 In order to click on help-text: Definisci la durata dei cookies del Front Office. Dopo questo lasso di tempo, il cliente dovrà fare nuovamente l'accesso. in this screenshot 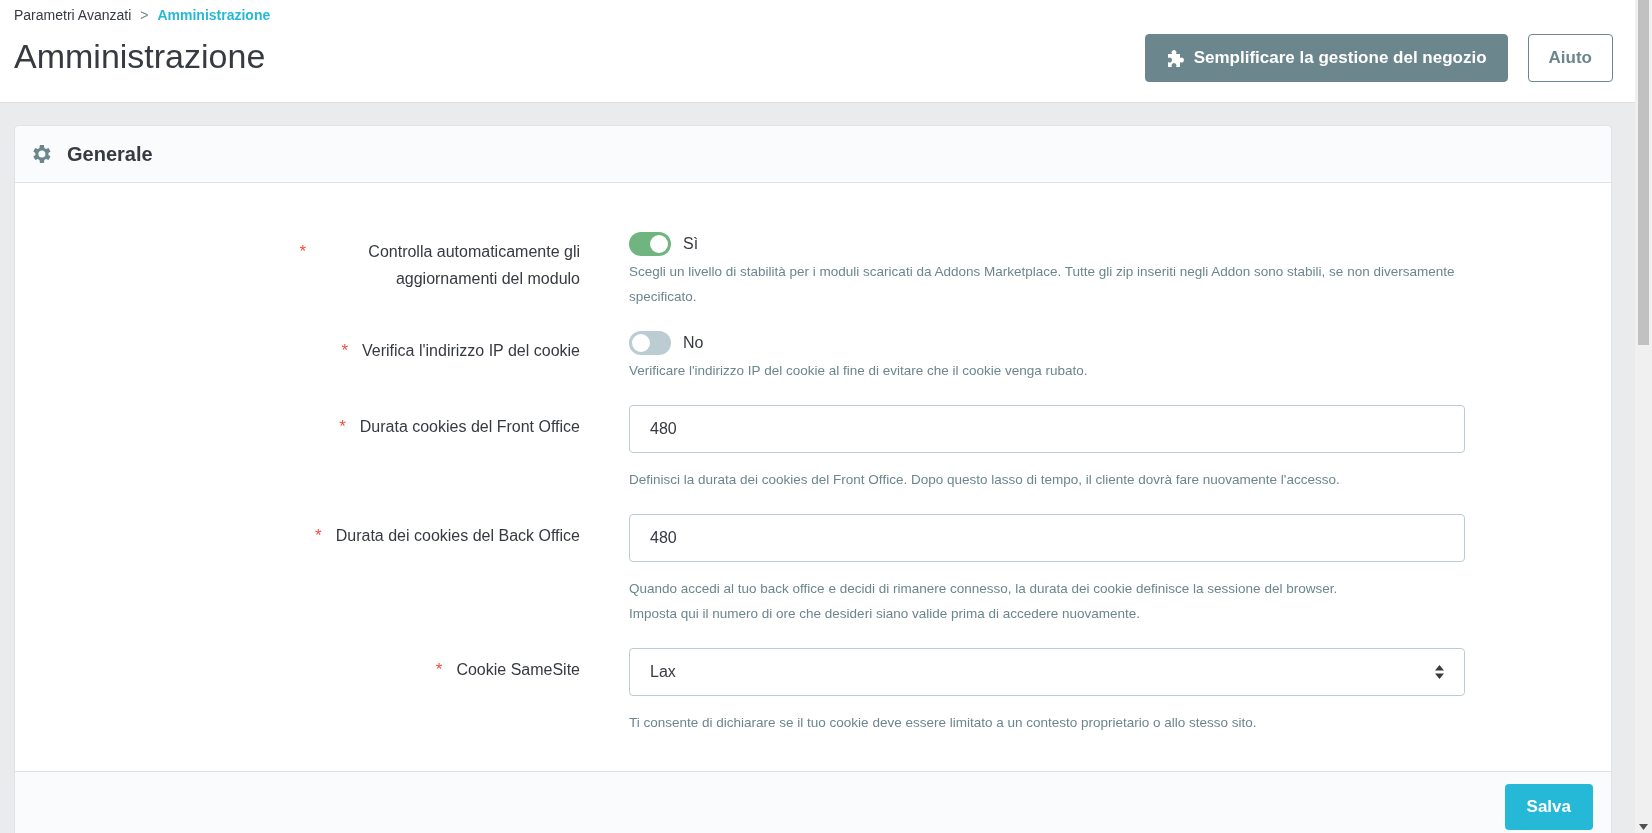, I will do `click(985, 480)`.